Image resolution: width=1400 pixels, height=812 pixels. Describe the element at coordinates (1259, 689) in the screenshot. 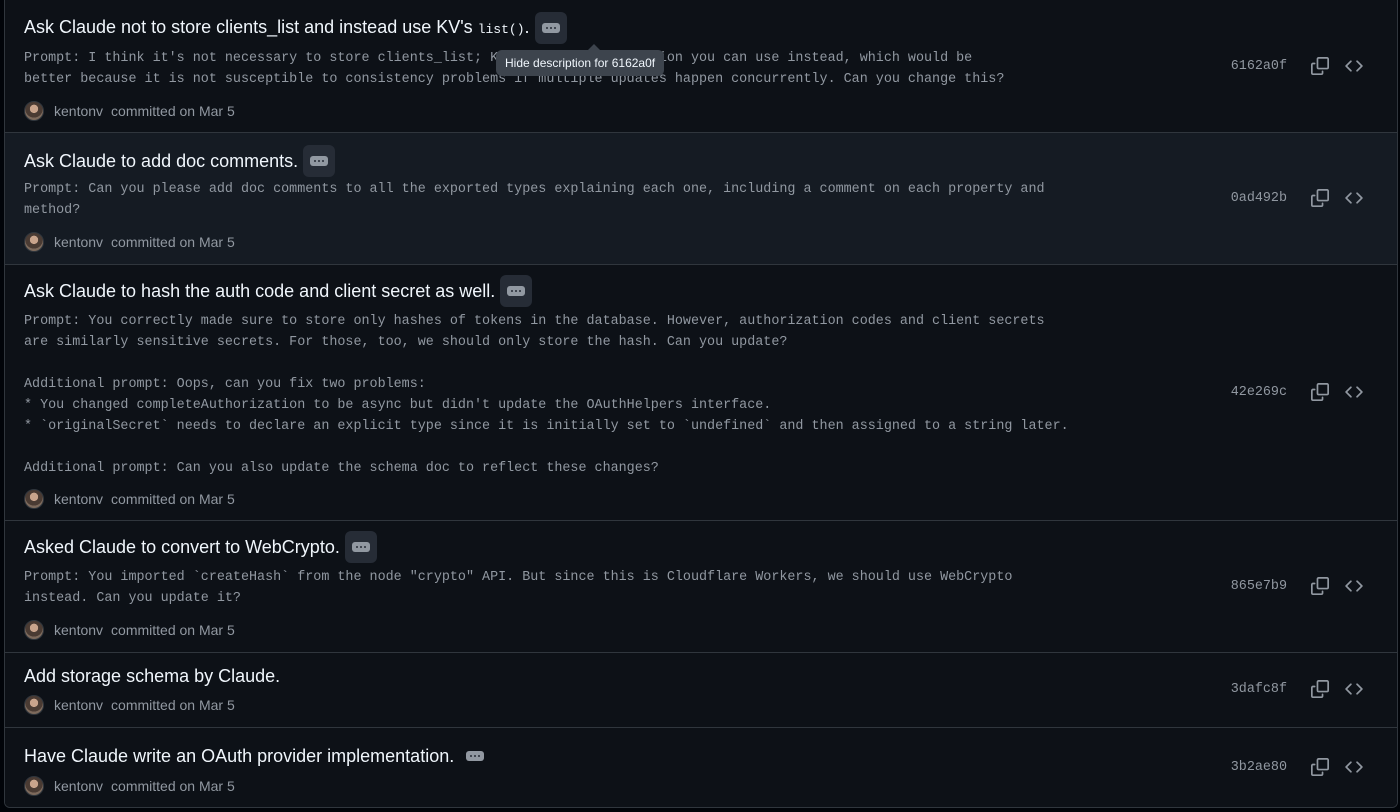

I see `commit-sha-link: 3dafc8f` at that location.